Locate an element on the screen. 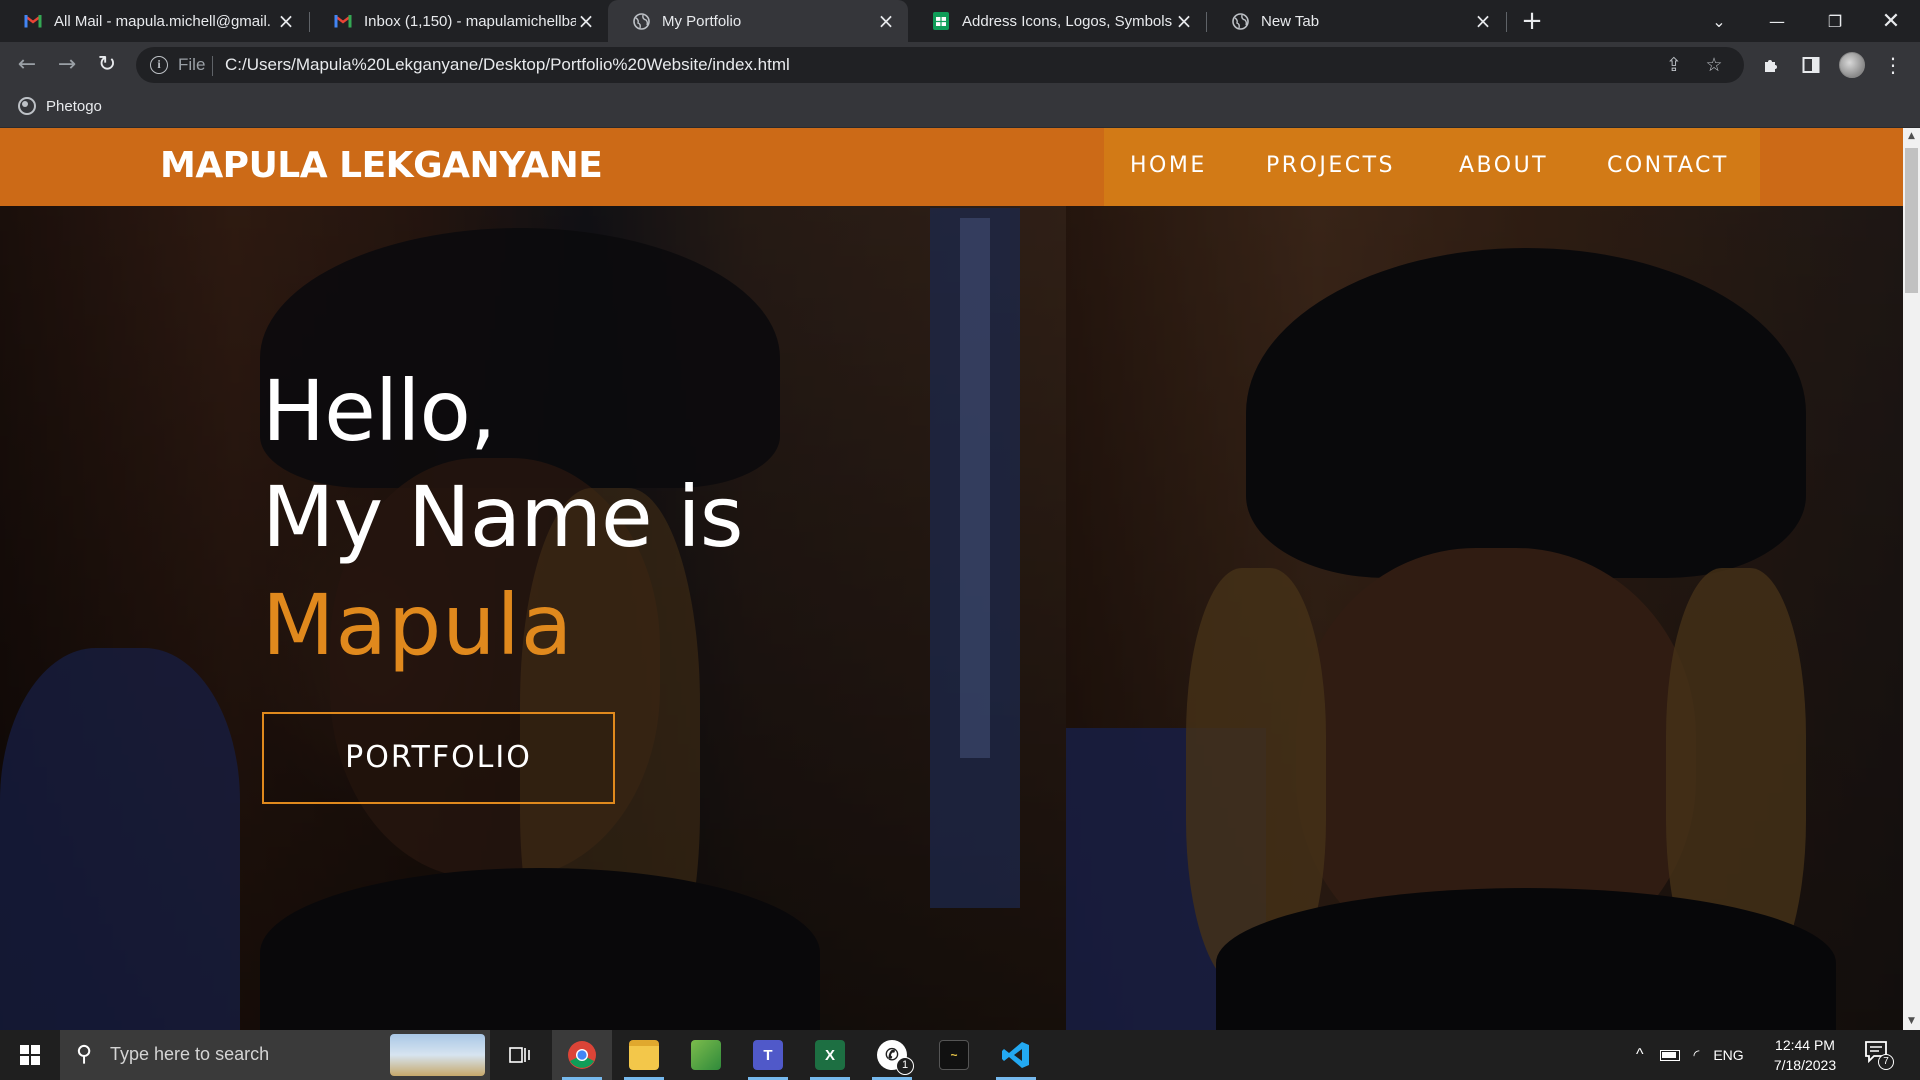 This screenshot has width=1920, height=1080. hero-name: Mapula is located at coordinates (418, 625).